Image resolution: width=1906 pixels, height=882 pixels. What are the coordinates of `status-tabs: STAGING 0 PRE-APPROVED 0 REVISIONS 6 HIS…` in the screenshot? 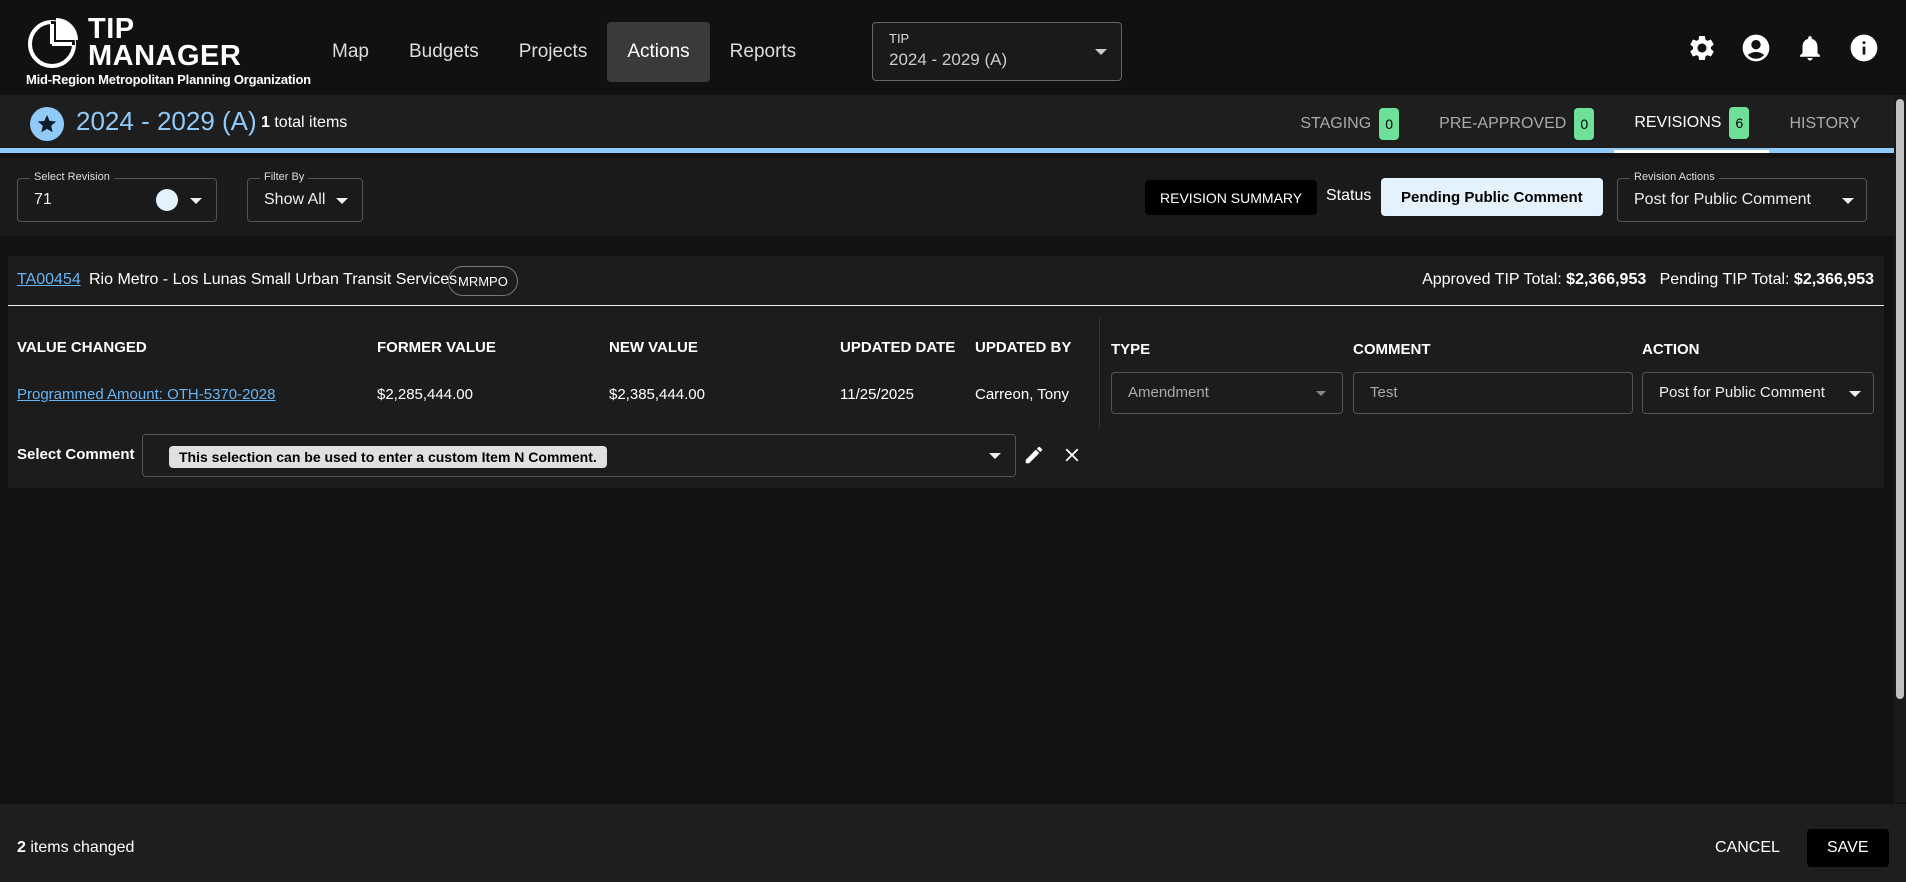 It's located at (1580, 124).